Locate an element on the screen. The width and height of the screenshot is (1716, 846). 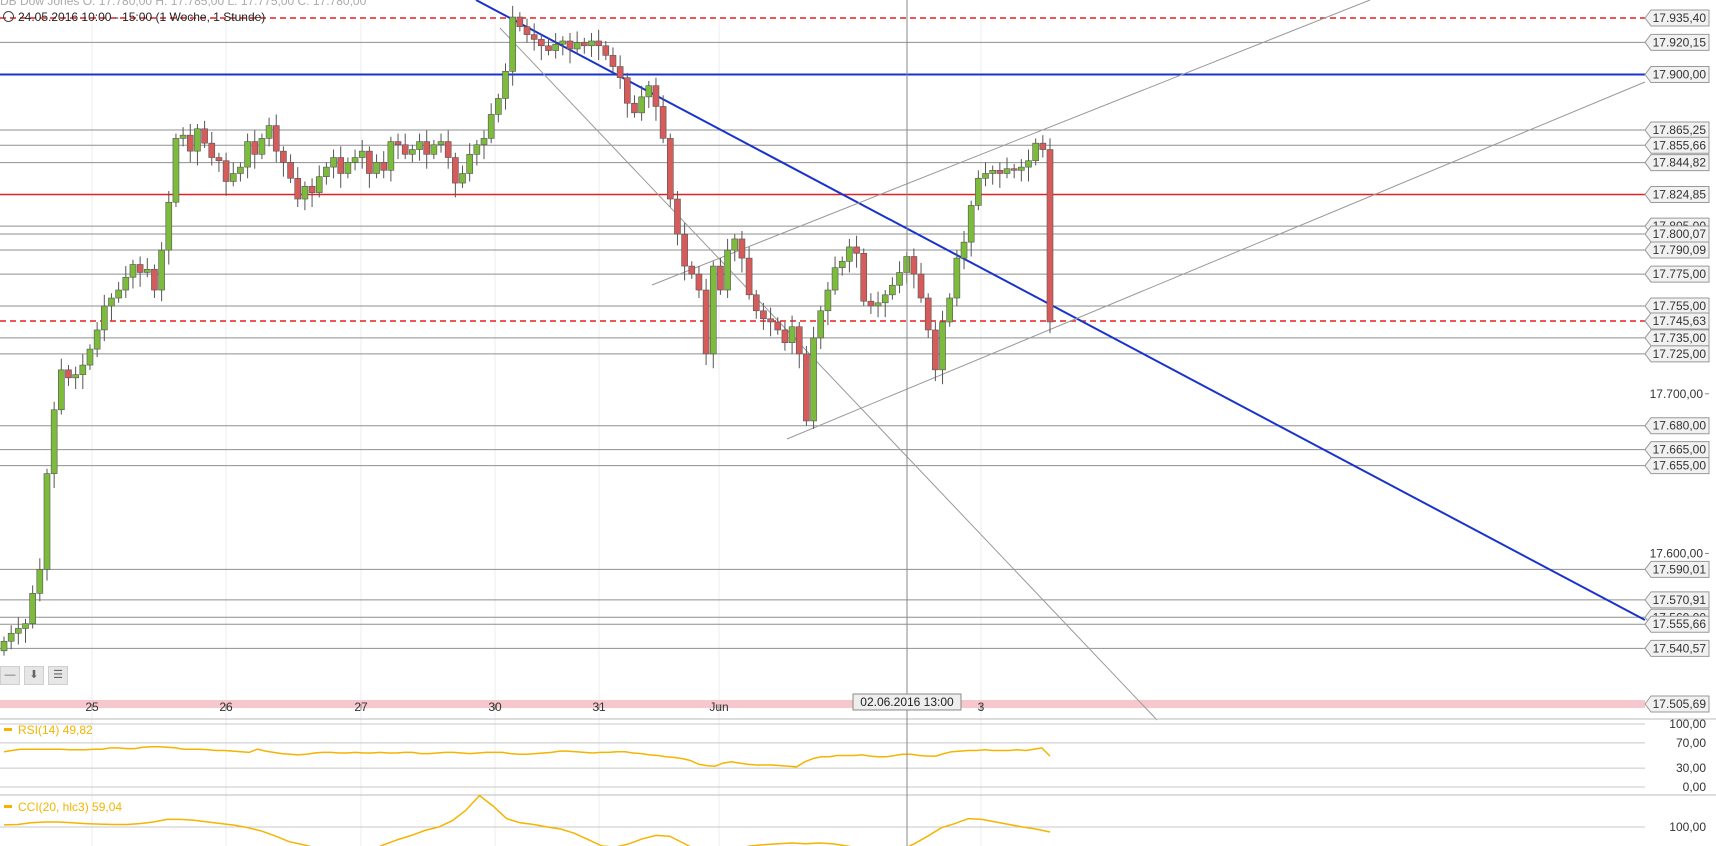
price-label-4: 17.855,66 is located at coordinates (1680, 145).